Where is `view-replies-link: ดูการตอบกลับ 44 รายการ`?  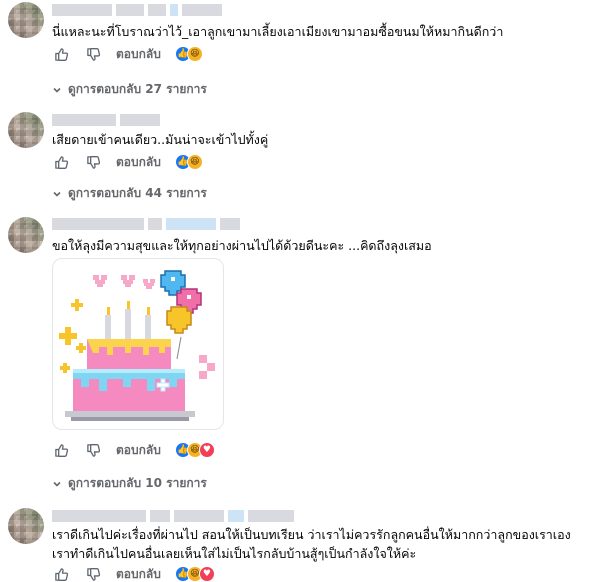 view-replies-link: ดูการตอบกลับ 44 รายการ is located at coordinates (129, 193).